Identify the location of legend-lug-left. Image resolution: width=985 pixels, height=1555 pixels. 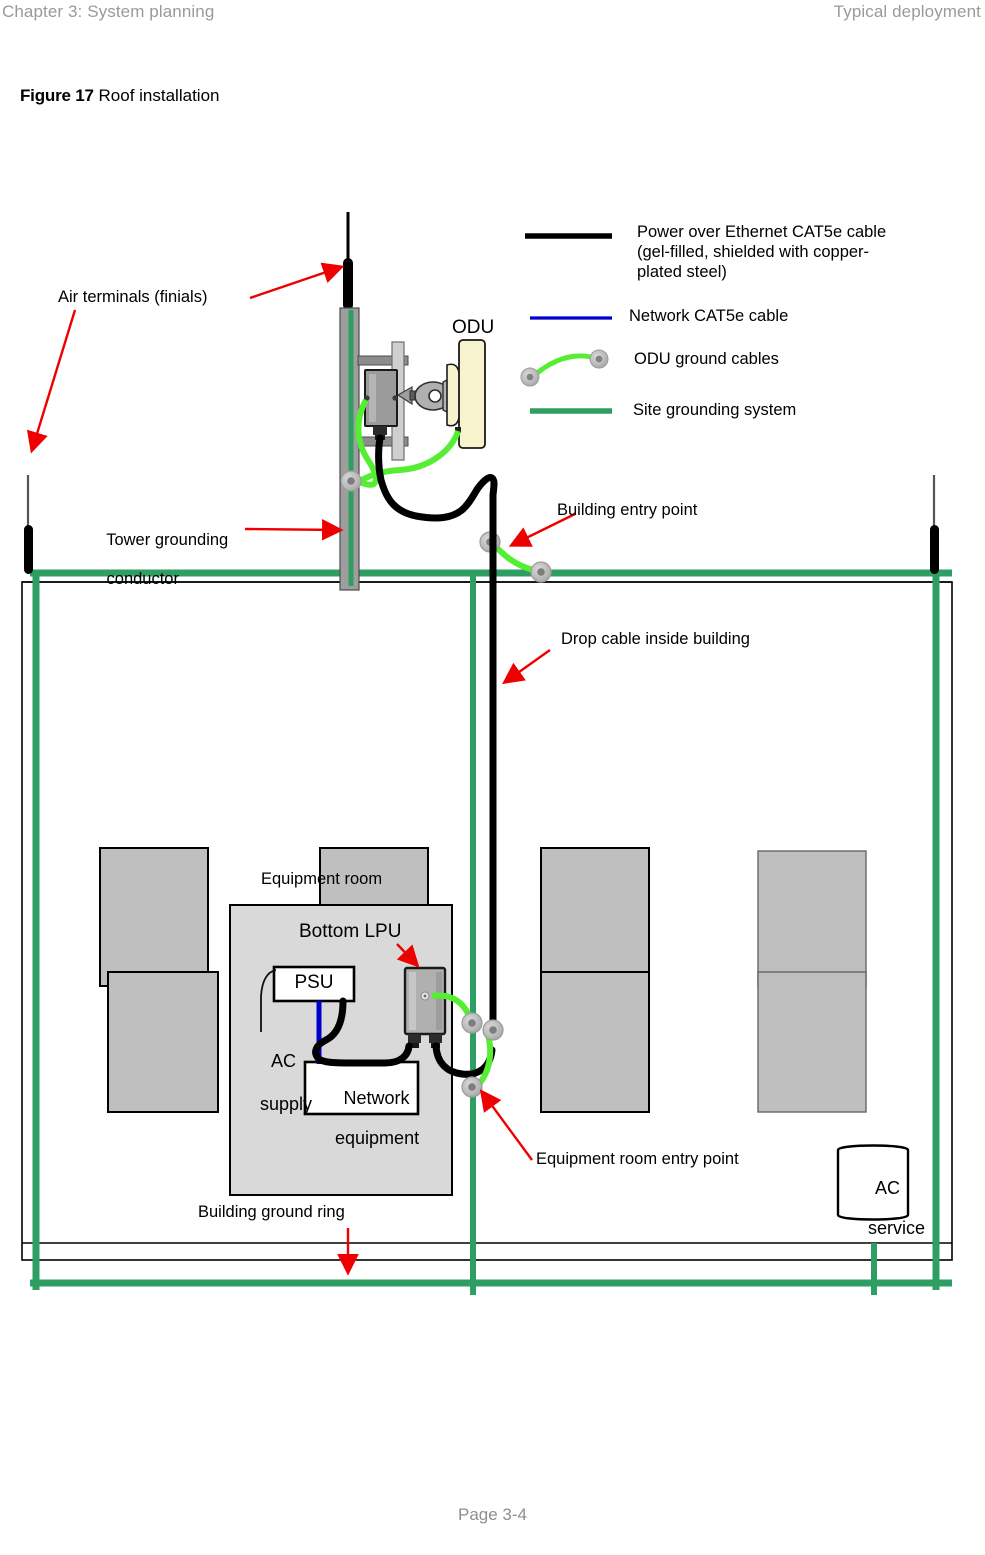
(530, 377).